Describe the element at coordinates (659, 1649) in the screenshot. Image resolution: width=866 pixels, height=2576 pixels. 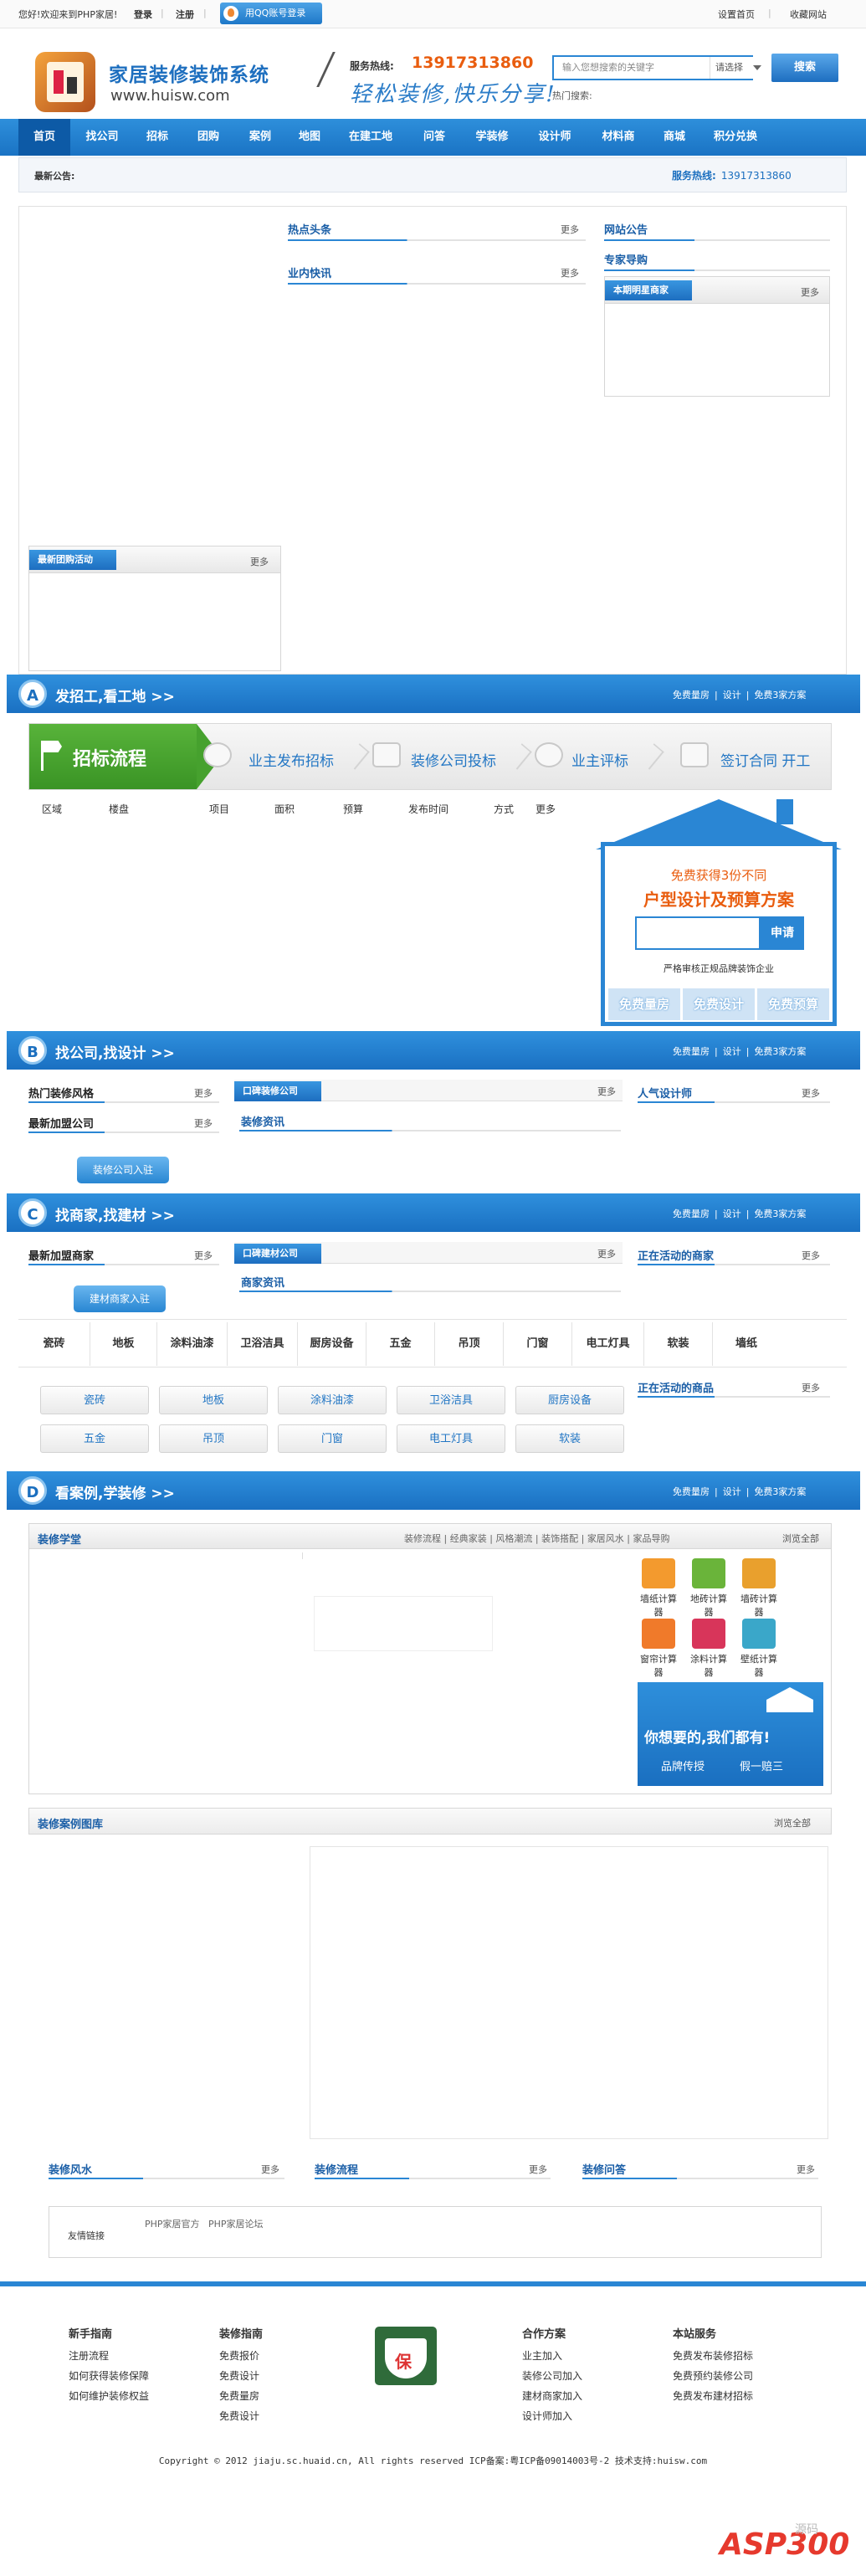
I see `calc-curtain: 窗帘计算器` at that location.